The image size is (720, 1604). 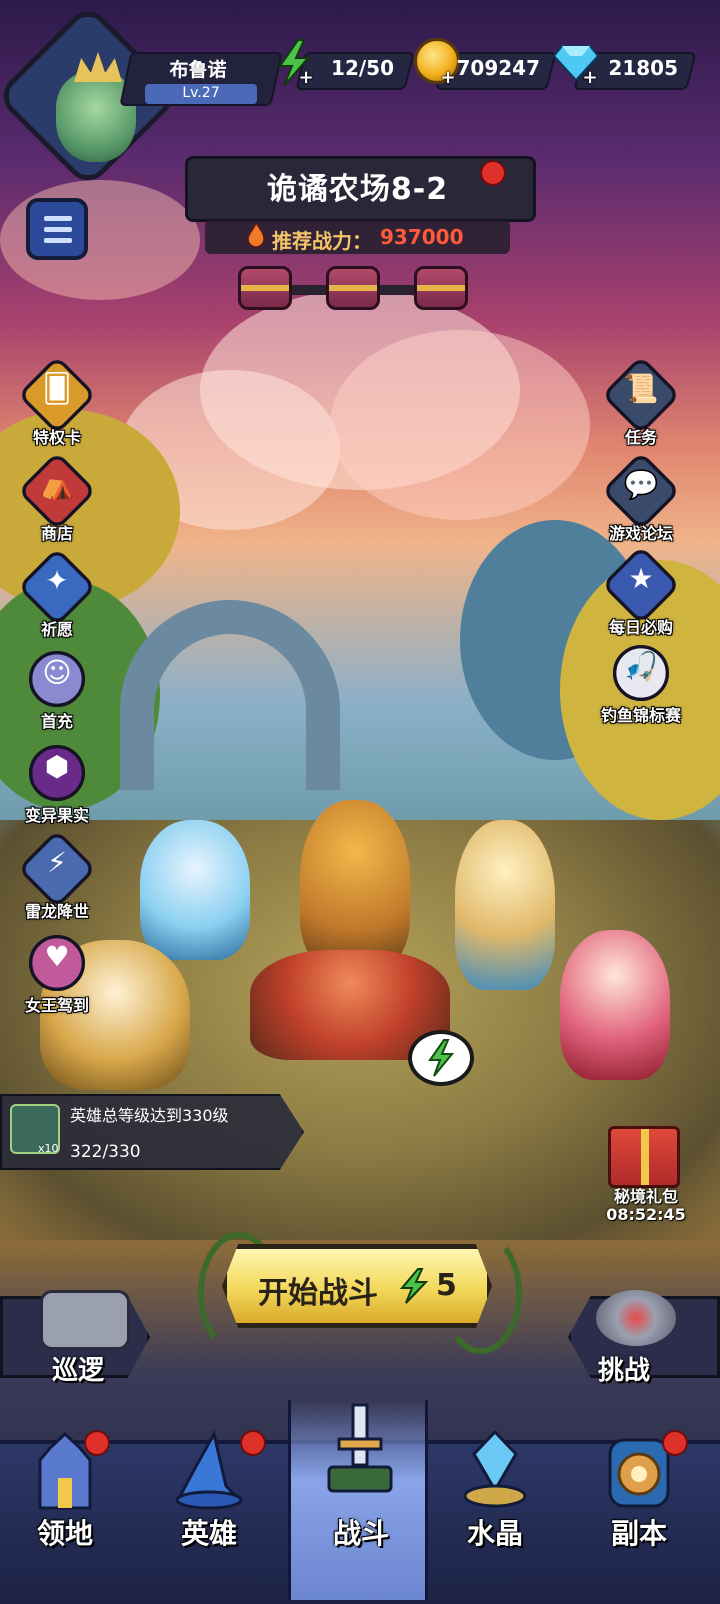 What do you see at coordinates (590, 78) in the screenshot?
I see `add-gem-icon: +` at bounding box center [590, 78].